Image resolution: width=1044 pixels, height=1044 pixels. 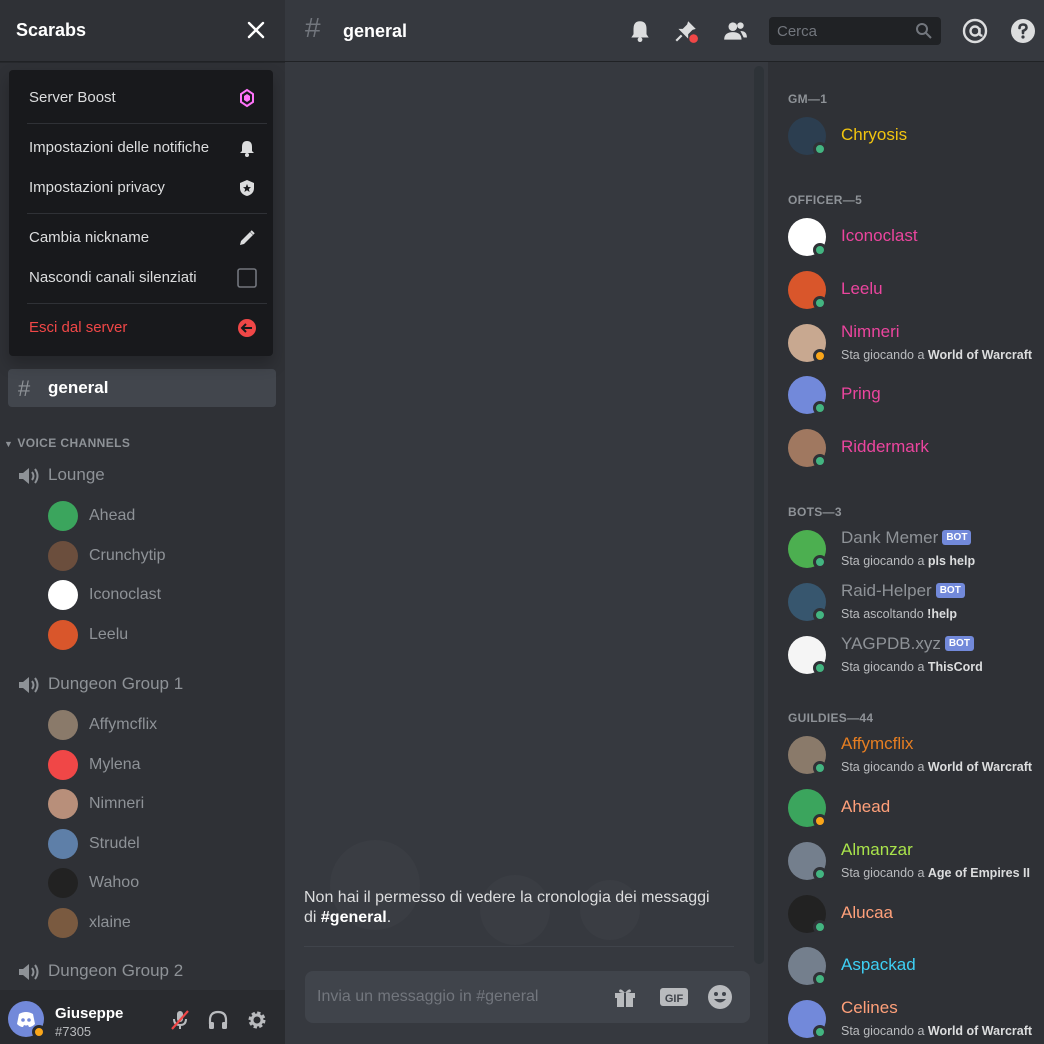 What do you see at coordinates (123, 724) in the screenshot?
I see `voice-user-name: Affymcflix` at bounding box center [123, 724].